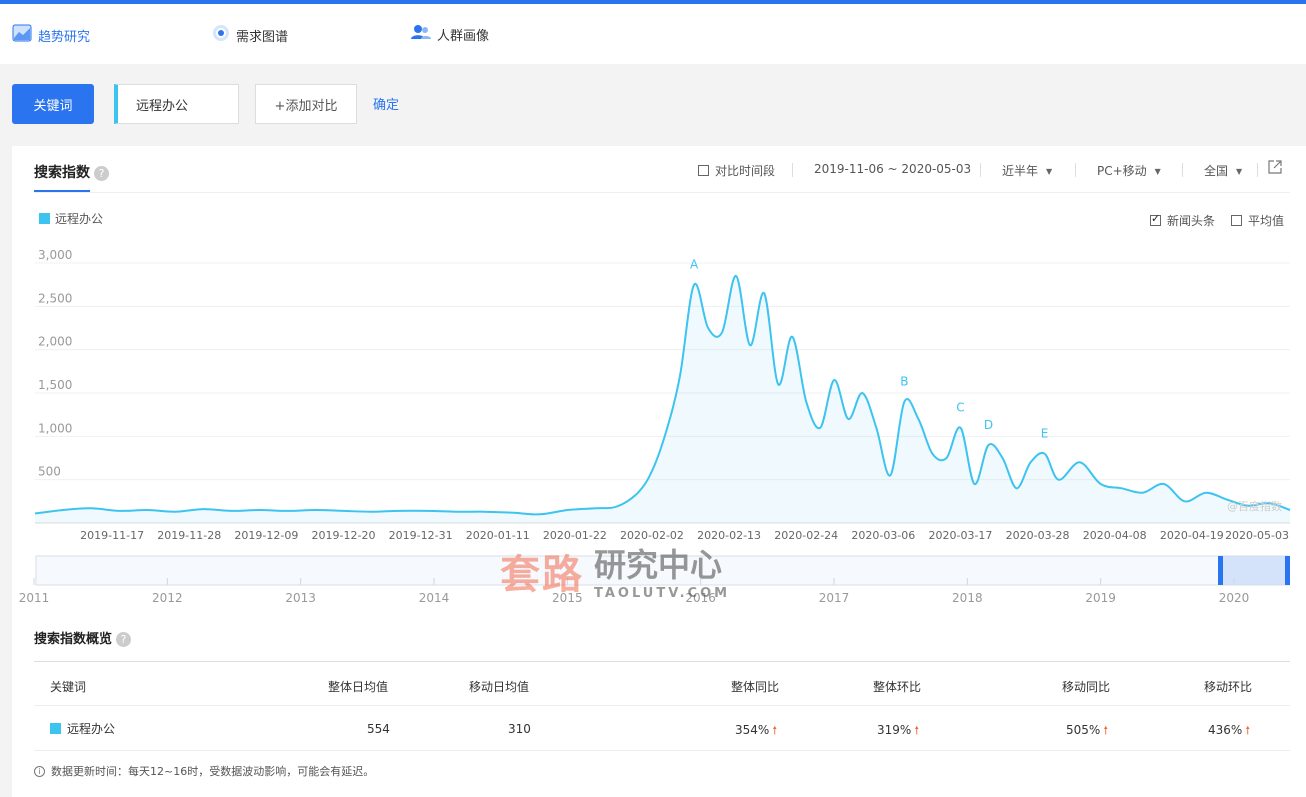  Describe the element at coordinates (519, 729) in the screenshot. I see `row-mobile-avg: 310` at that location.